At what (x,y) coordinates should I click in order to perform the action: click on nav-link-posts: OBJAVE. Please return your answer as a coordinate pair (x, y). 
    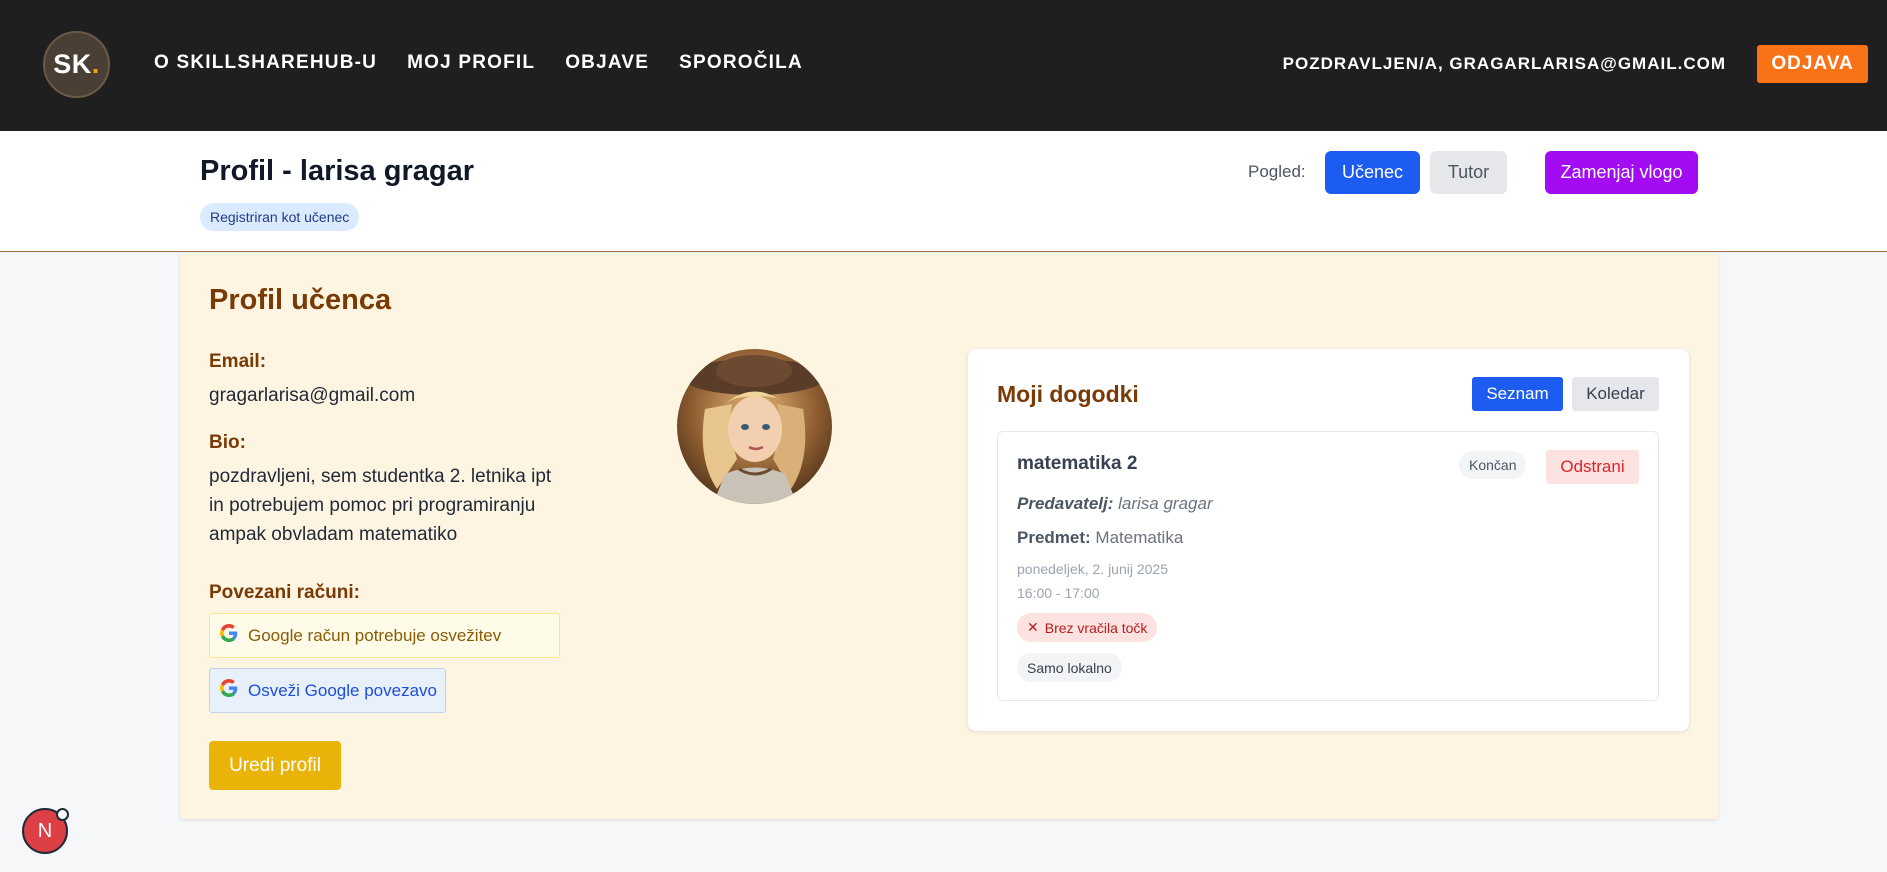
    Looking at the image, I should click on (607, 63).